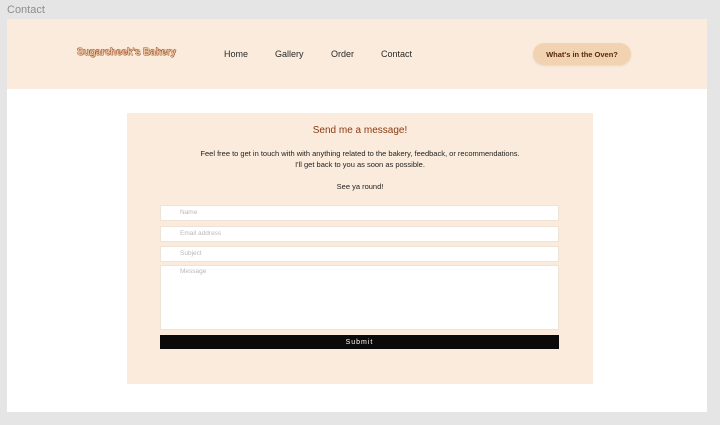 This screenshot has width=720, height=425. Describe the element at coordinates (359, 297) in the screenshot. I see `message-field: Message` at that location.